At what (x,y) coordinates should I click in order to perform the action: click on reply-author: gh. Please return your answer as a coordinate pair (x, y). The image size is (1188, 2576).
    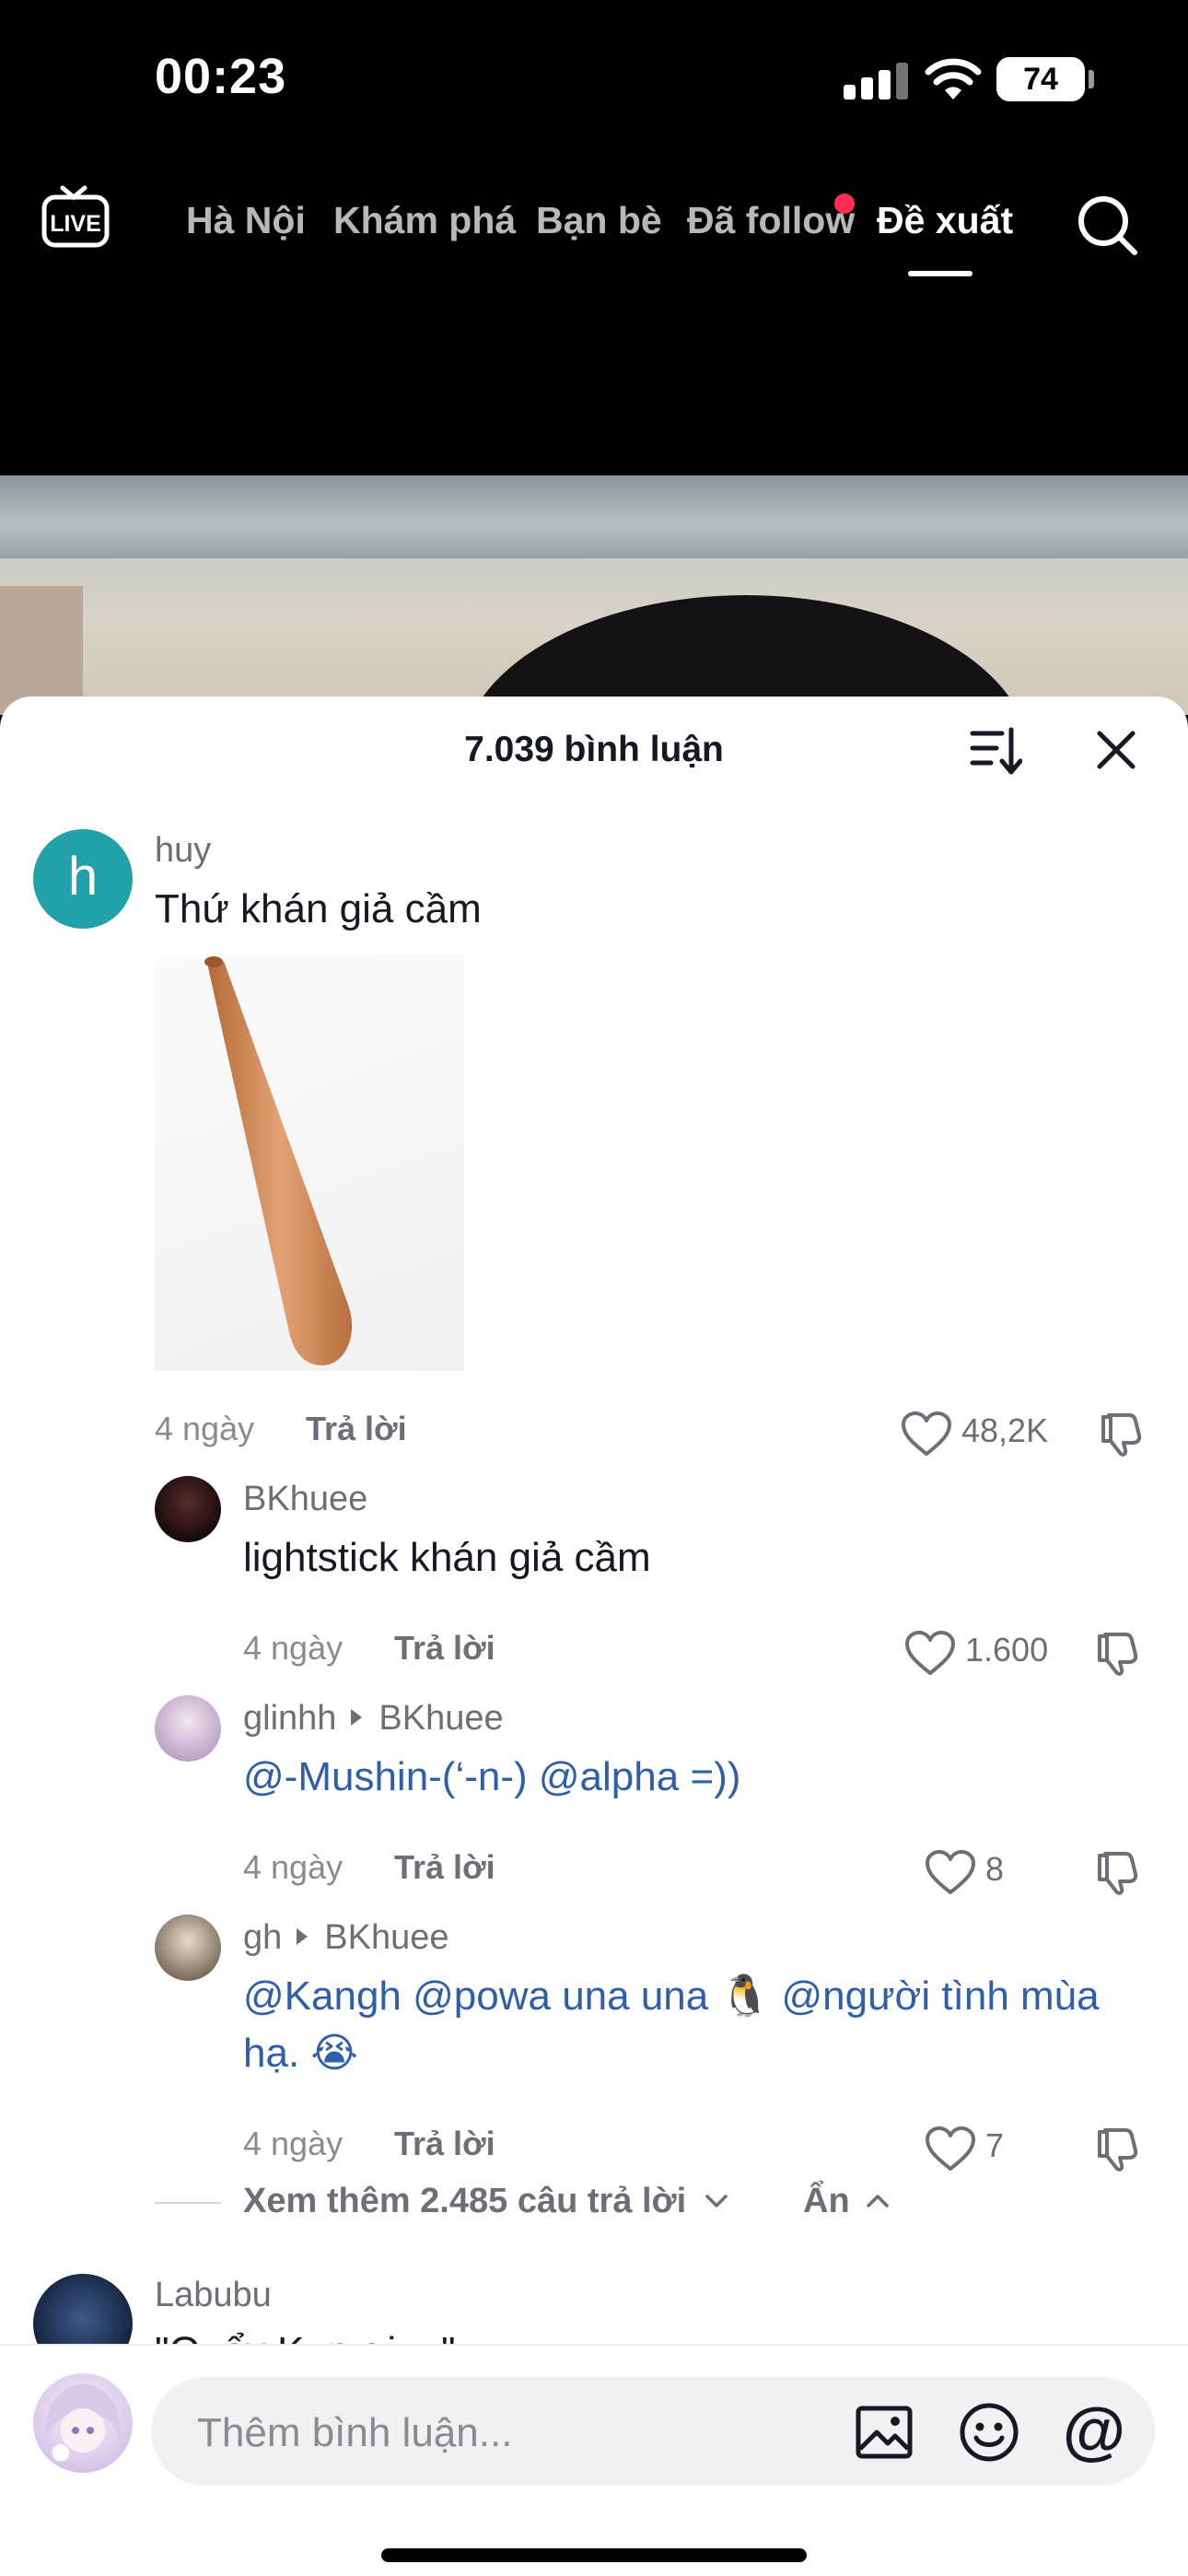
    Looking at the image, I should click on (262, 1937).